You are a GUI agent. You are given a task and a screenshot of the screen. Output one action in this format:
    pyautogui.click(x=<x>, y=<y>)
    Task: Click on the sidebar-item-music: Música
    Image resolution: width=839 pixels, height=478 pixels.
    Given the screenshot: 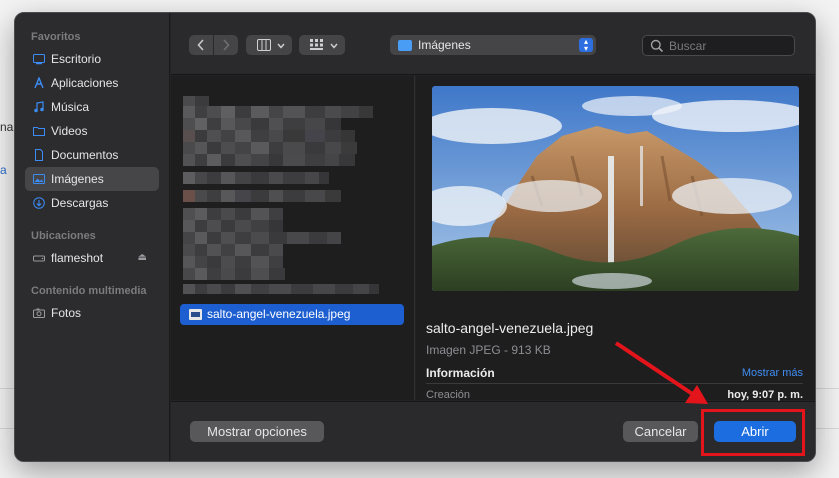 What is the action you would take?
    pyautogui.click(x=92, y=107)
    